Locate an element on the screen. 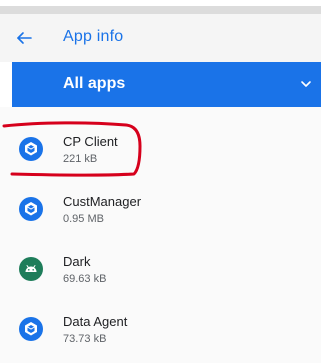 This screenshot has width=321, height=363. arrow-back-icon is located at coordinates (24, 38).